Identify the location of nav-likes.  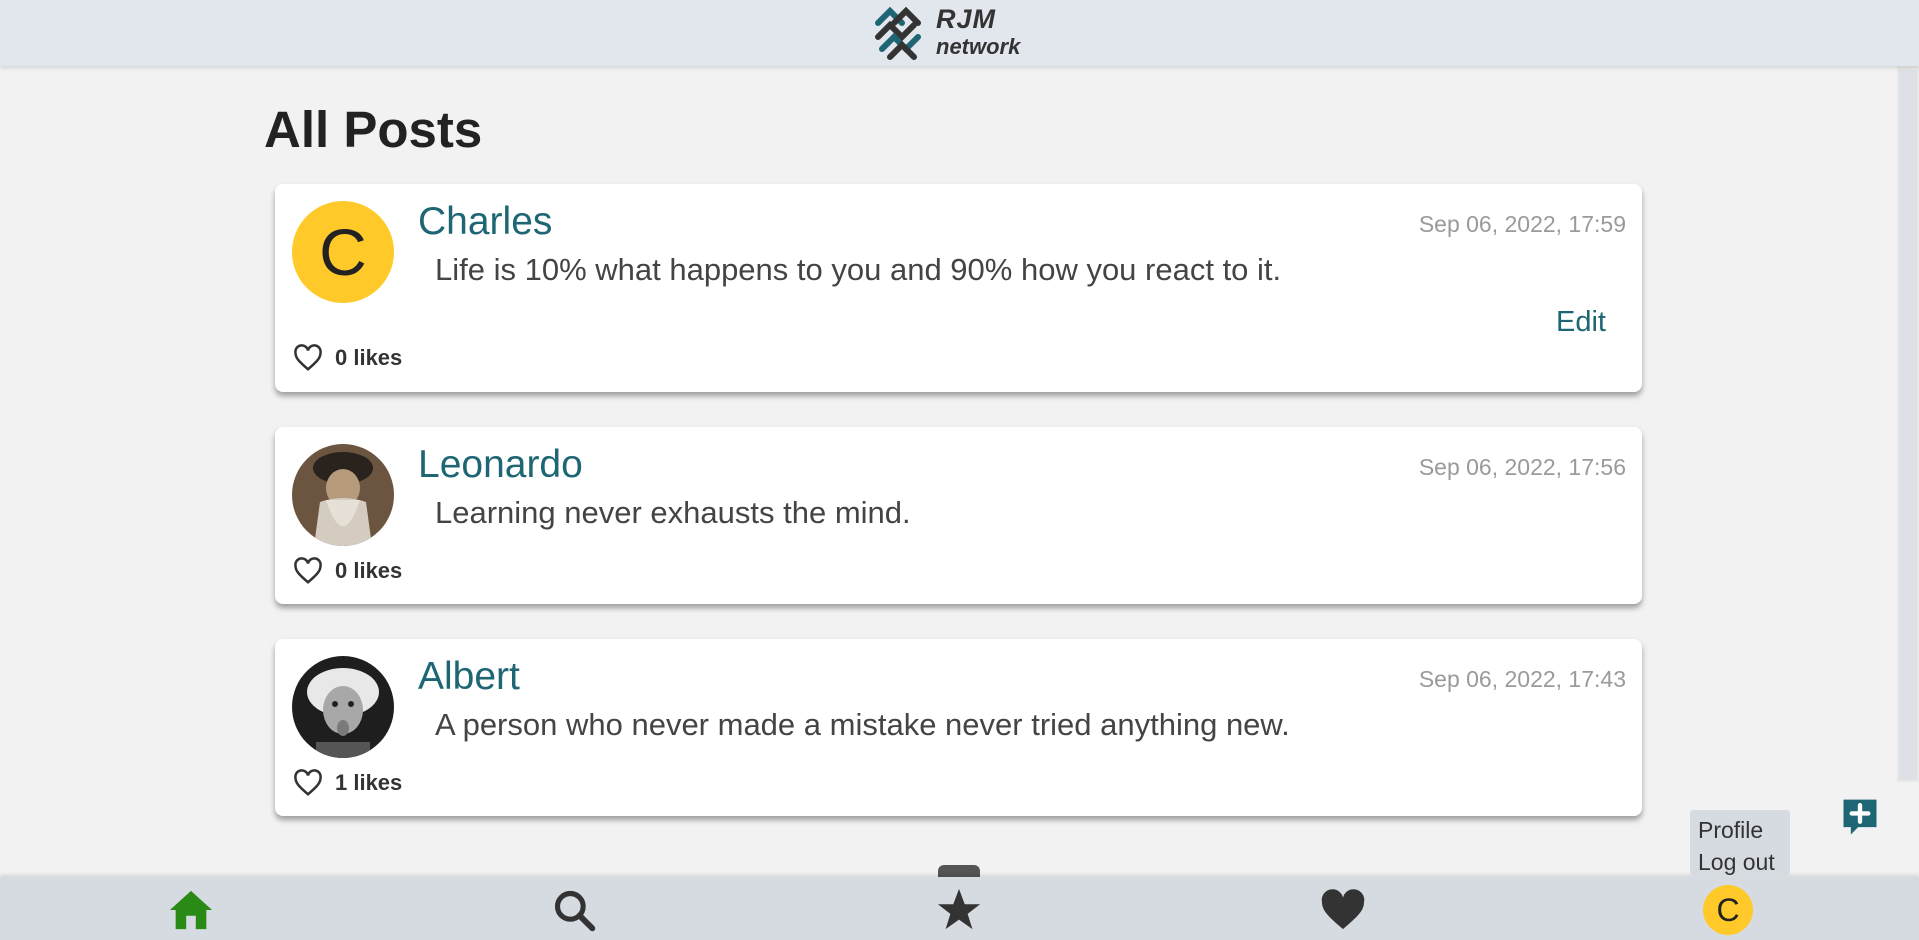
(1343, 910).